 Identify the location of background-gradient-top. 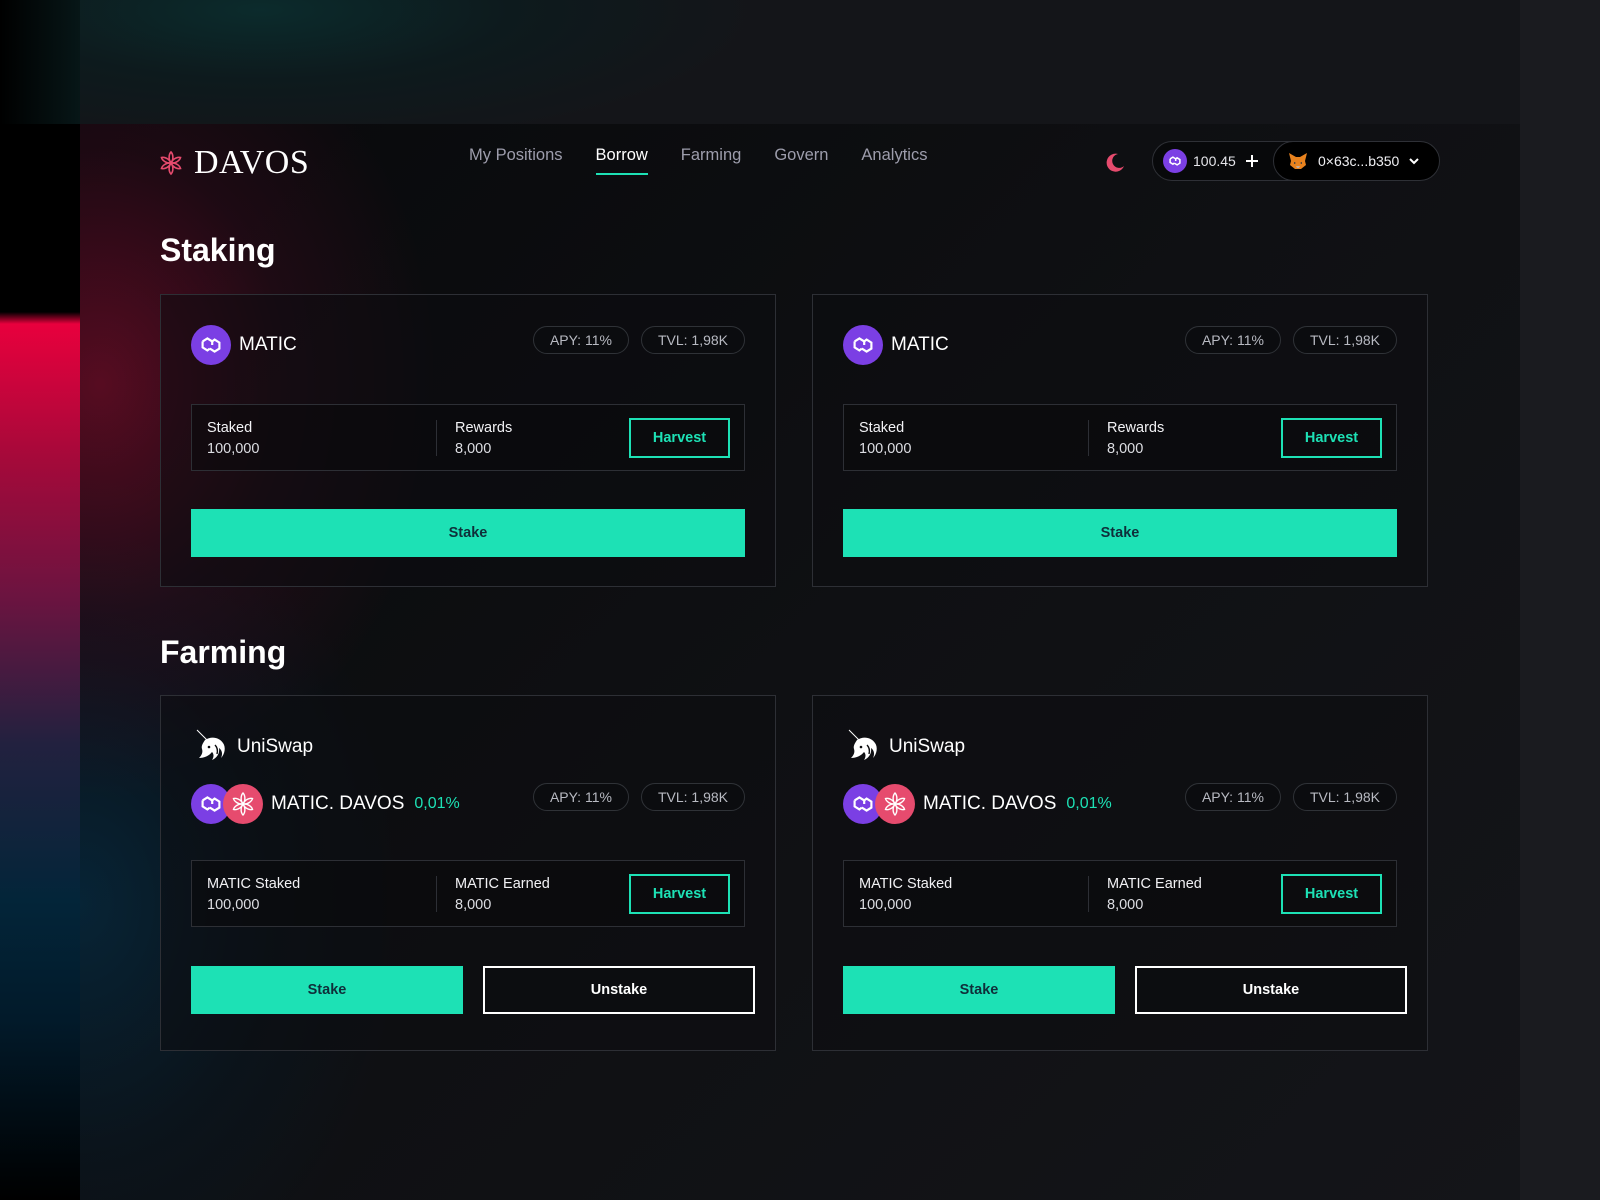
(800, 62).